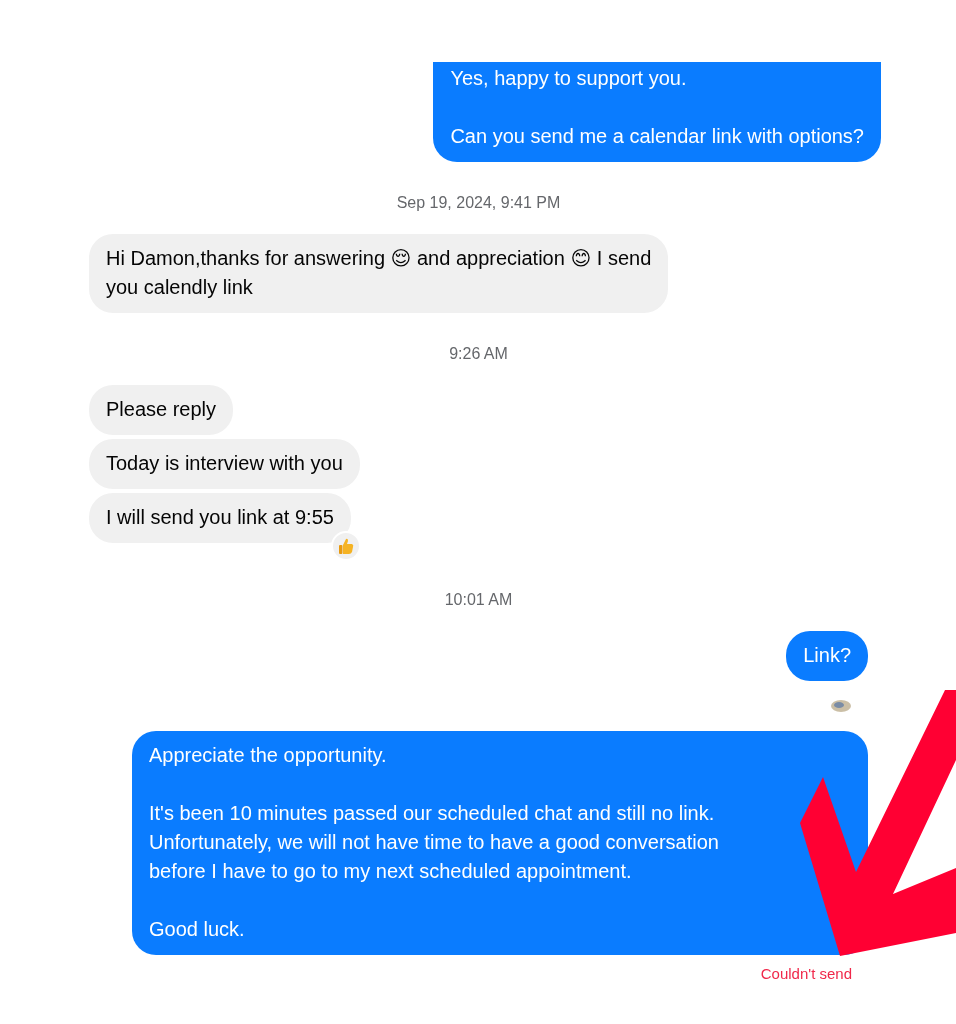  I want to click on timestamp: 9:26 AM, so click(478, 354).